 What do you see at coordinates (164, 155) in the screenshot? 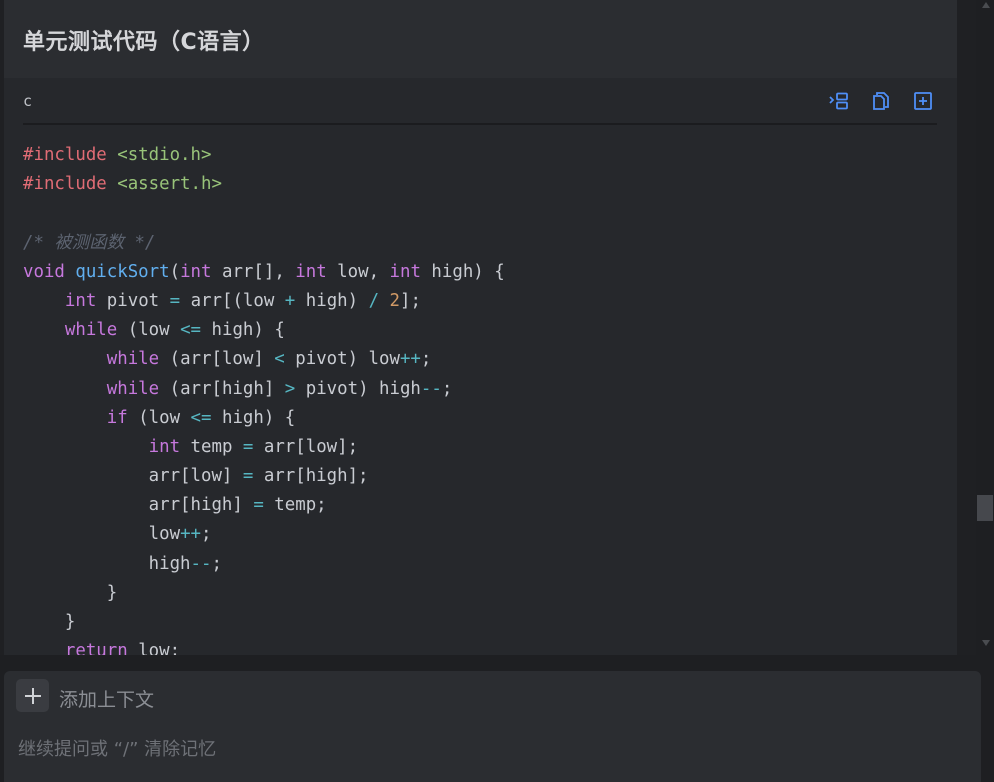
I see `code-token: <stdio.h>` at bounding box center [164, 155].